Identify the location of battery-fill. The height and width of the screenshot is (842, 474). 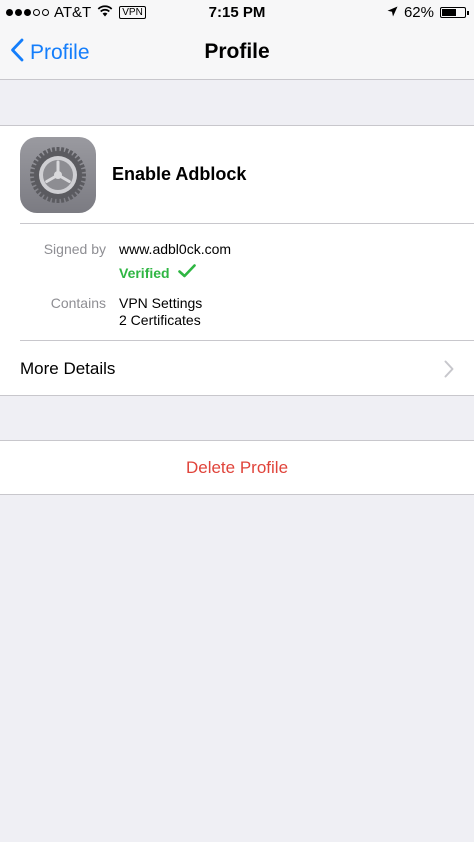
(449, 12).